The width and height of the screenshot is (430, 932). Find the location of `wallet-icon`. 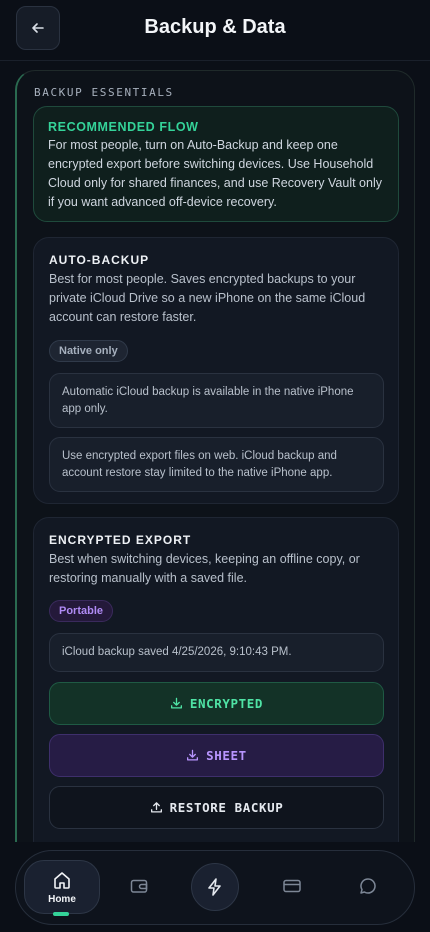

wallet-icon is located at coordinates (139, 886).